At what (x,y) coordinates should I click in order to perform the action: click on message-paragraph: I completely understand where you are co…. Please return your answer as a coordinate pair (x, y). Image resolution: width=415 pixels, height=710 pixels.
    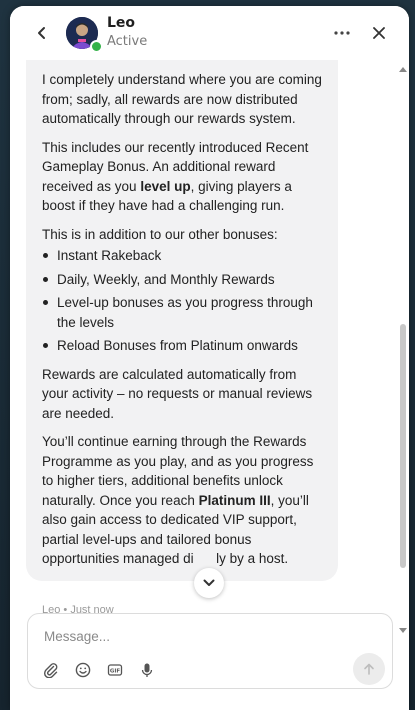
    Looking at the image, I should click on (182, 99).